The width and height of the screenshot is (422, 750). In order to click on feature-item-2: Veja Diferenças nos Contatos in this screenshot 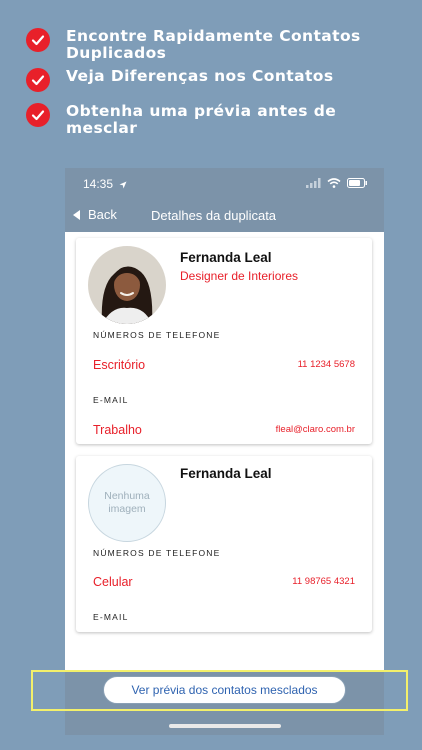, I will do `click(201, 80)`.